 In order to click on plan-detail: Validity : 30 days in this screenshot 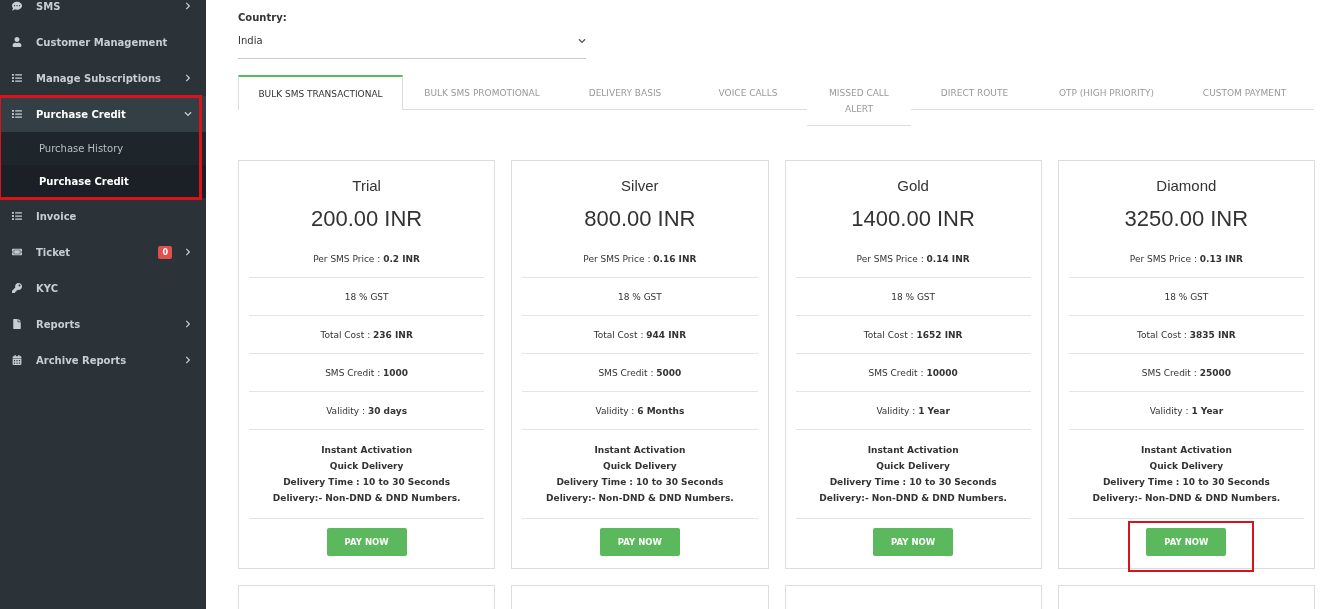, I will do `click(367, 411)`.